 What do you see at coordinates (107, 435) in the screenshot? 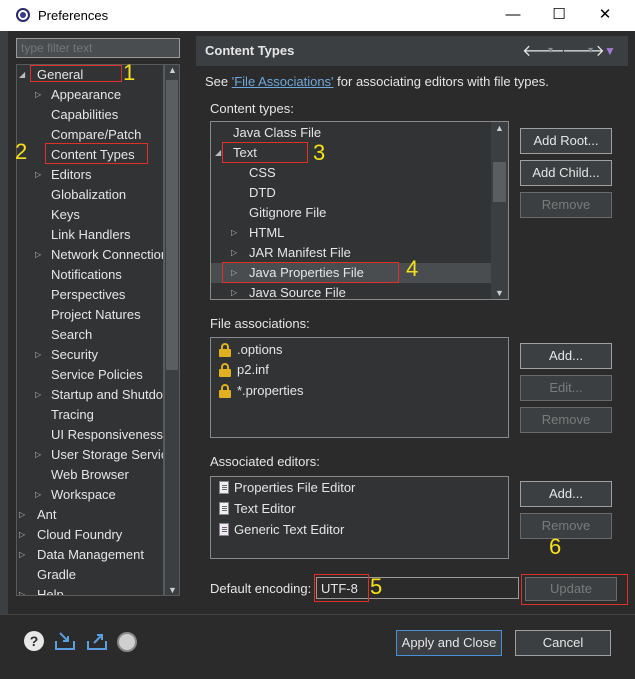
I see `tree-item-ui-responsiveness: UI Responsiveness` at bounding box center [107, 435].